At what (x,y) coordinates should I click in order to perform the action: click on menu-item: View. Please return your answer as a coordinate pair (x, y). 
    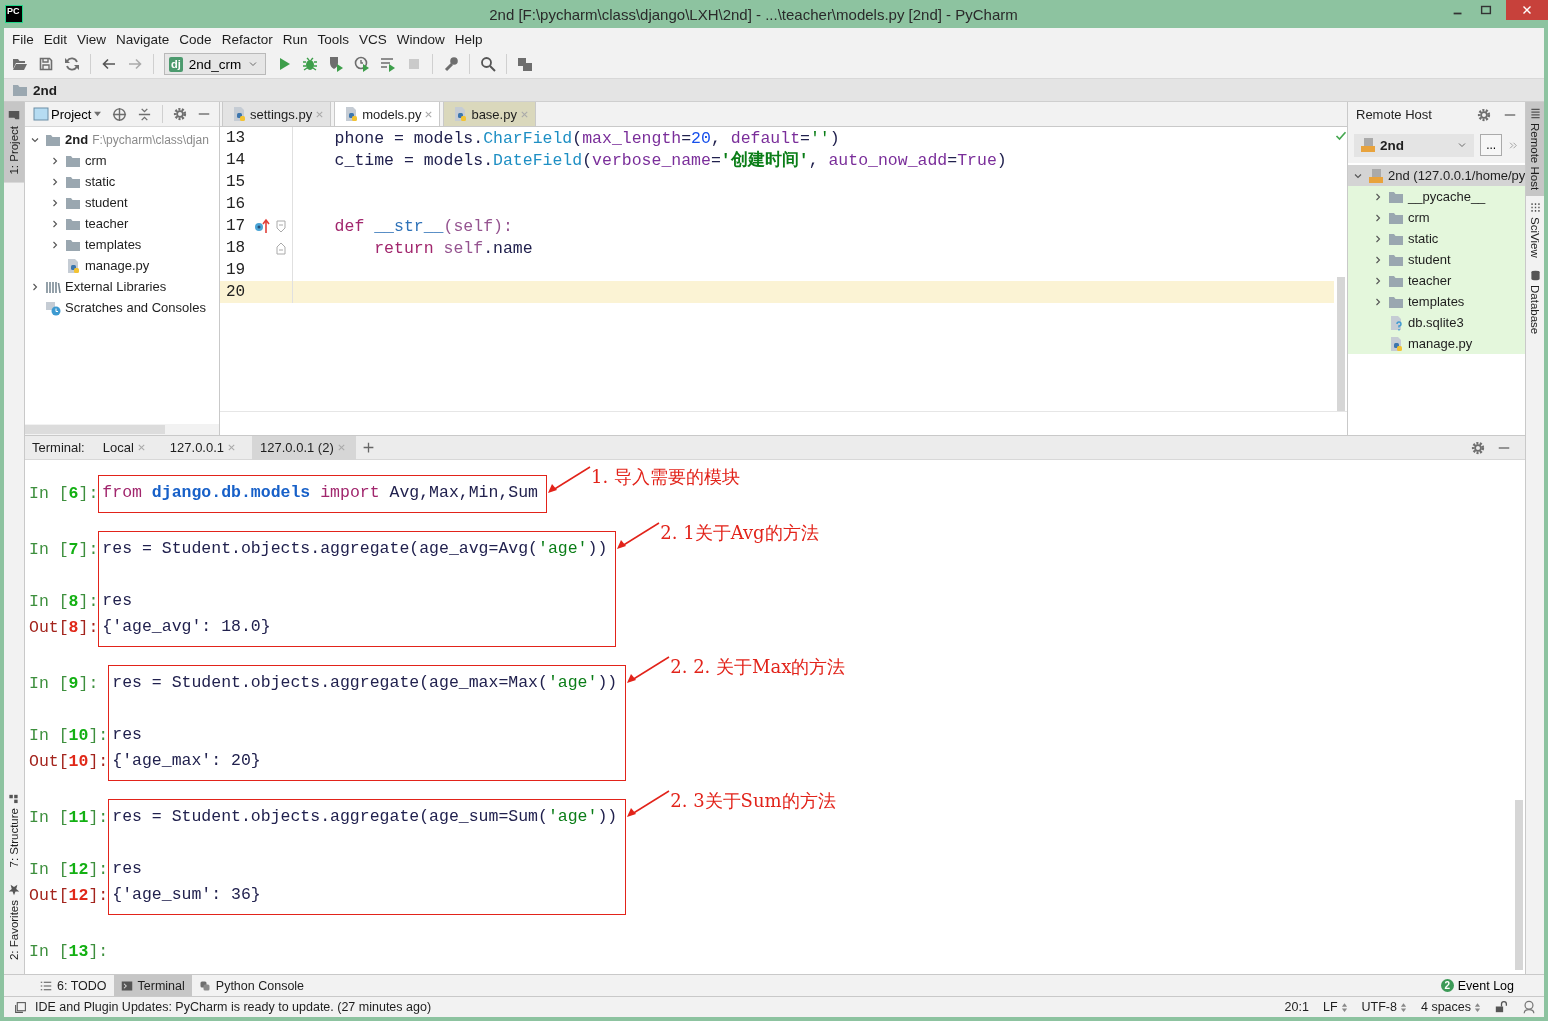
    Looking at the image, I should click on (92, 39).